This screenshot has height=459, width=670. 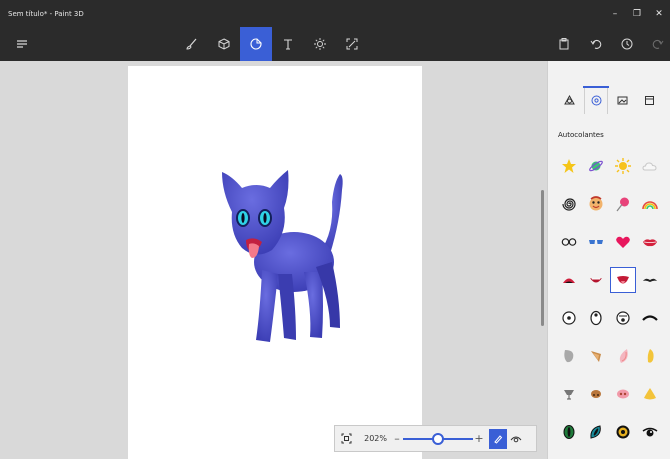 I want to click on sticker-lollipop-icon, so click(x=623, y=204).